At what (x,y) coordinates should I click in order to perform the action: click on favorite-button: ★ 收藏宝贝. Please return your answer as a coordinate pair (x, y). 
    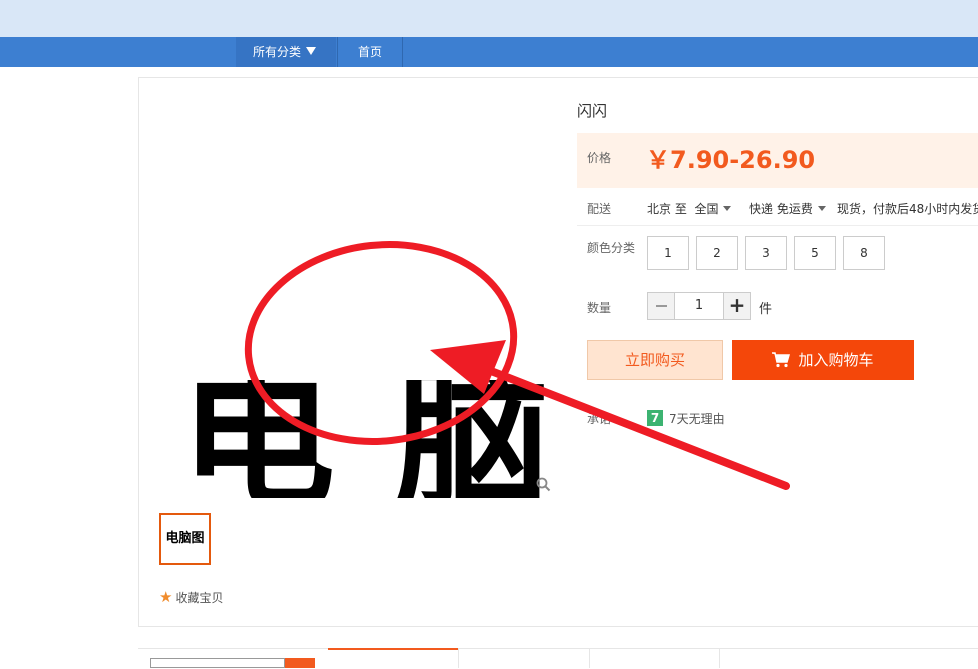
    Looking at the image, I should click on (191, 597).